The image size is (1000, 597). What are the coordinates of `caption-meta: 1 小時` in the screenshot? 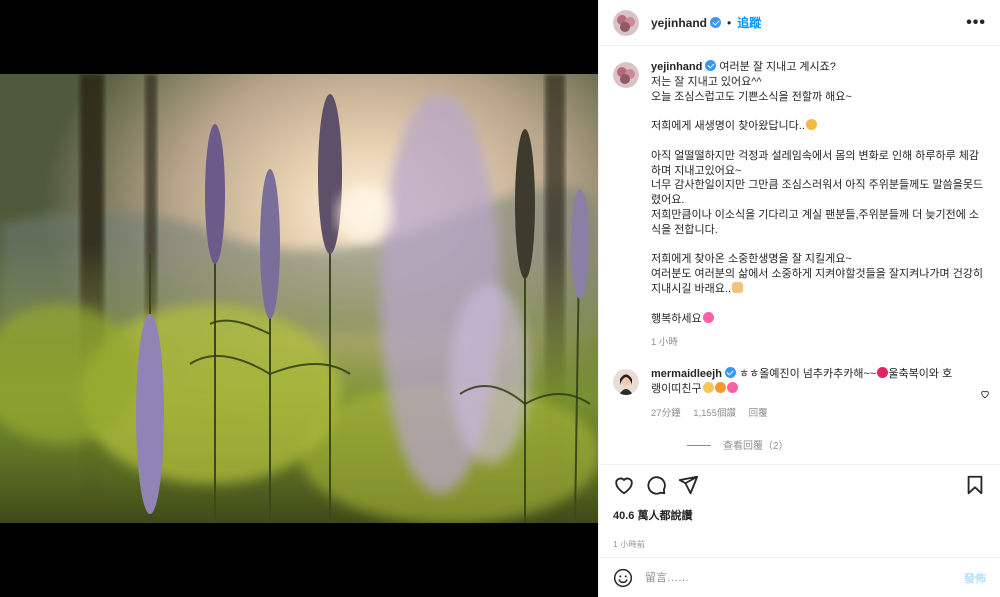 It's located at (818, 343).